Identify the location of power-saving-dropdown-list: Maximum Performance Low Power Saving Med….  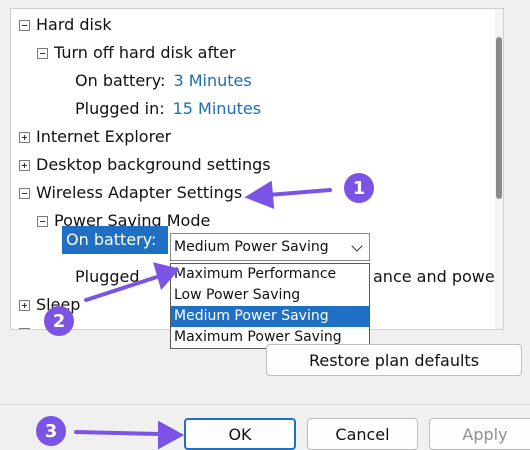
(270, 306).